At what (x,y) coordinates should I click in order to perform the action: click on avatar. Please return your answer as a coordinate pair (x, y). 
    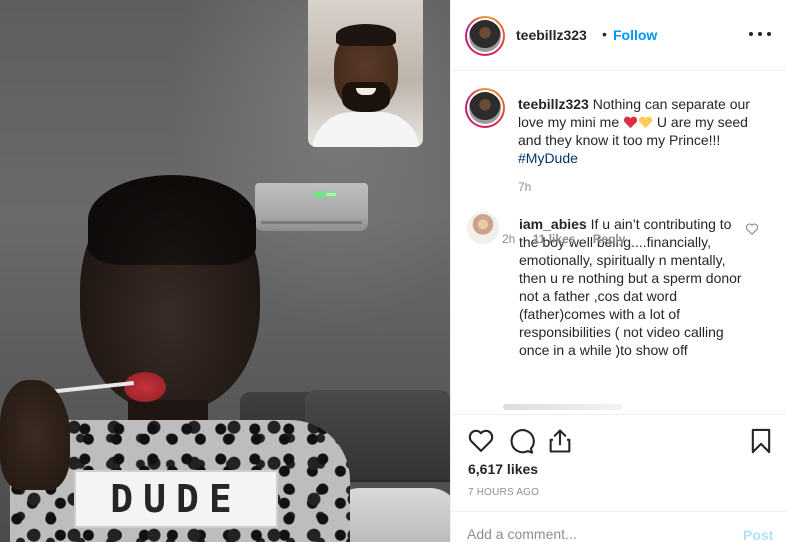
    Looking at the image, I should click on (485, 36).